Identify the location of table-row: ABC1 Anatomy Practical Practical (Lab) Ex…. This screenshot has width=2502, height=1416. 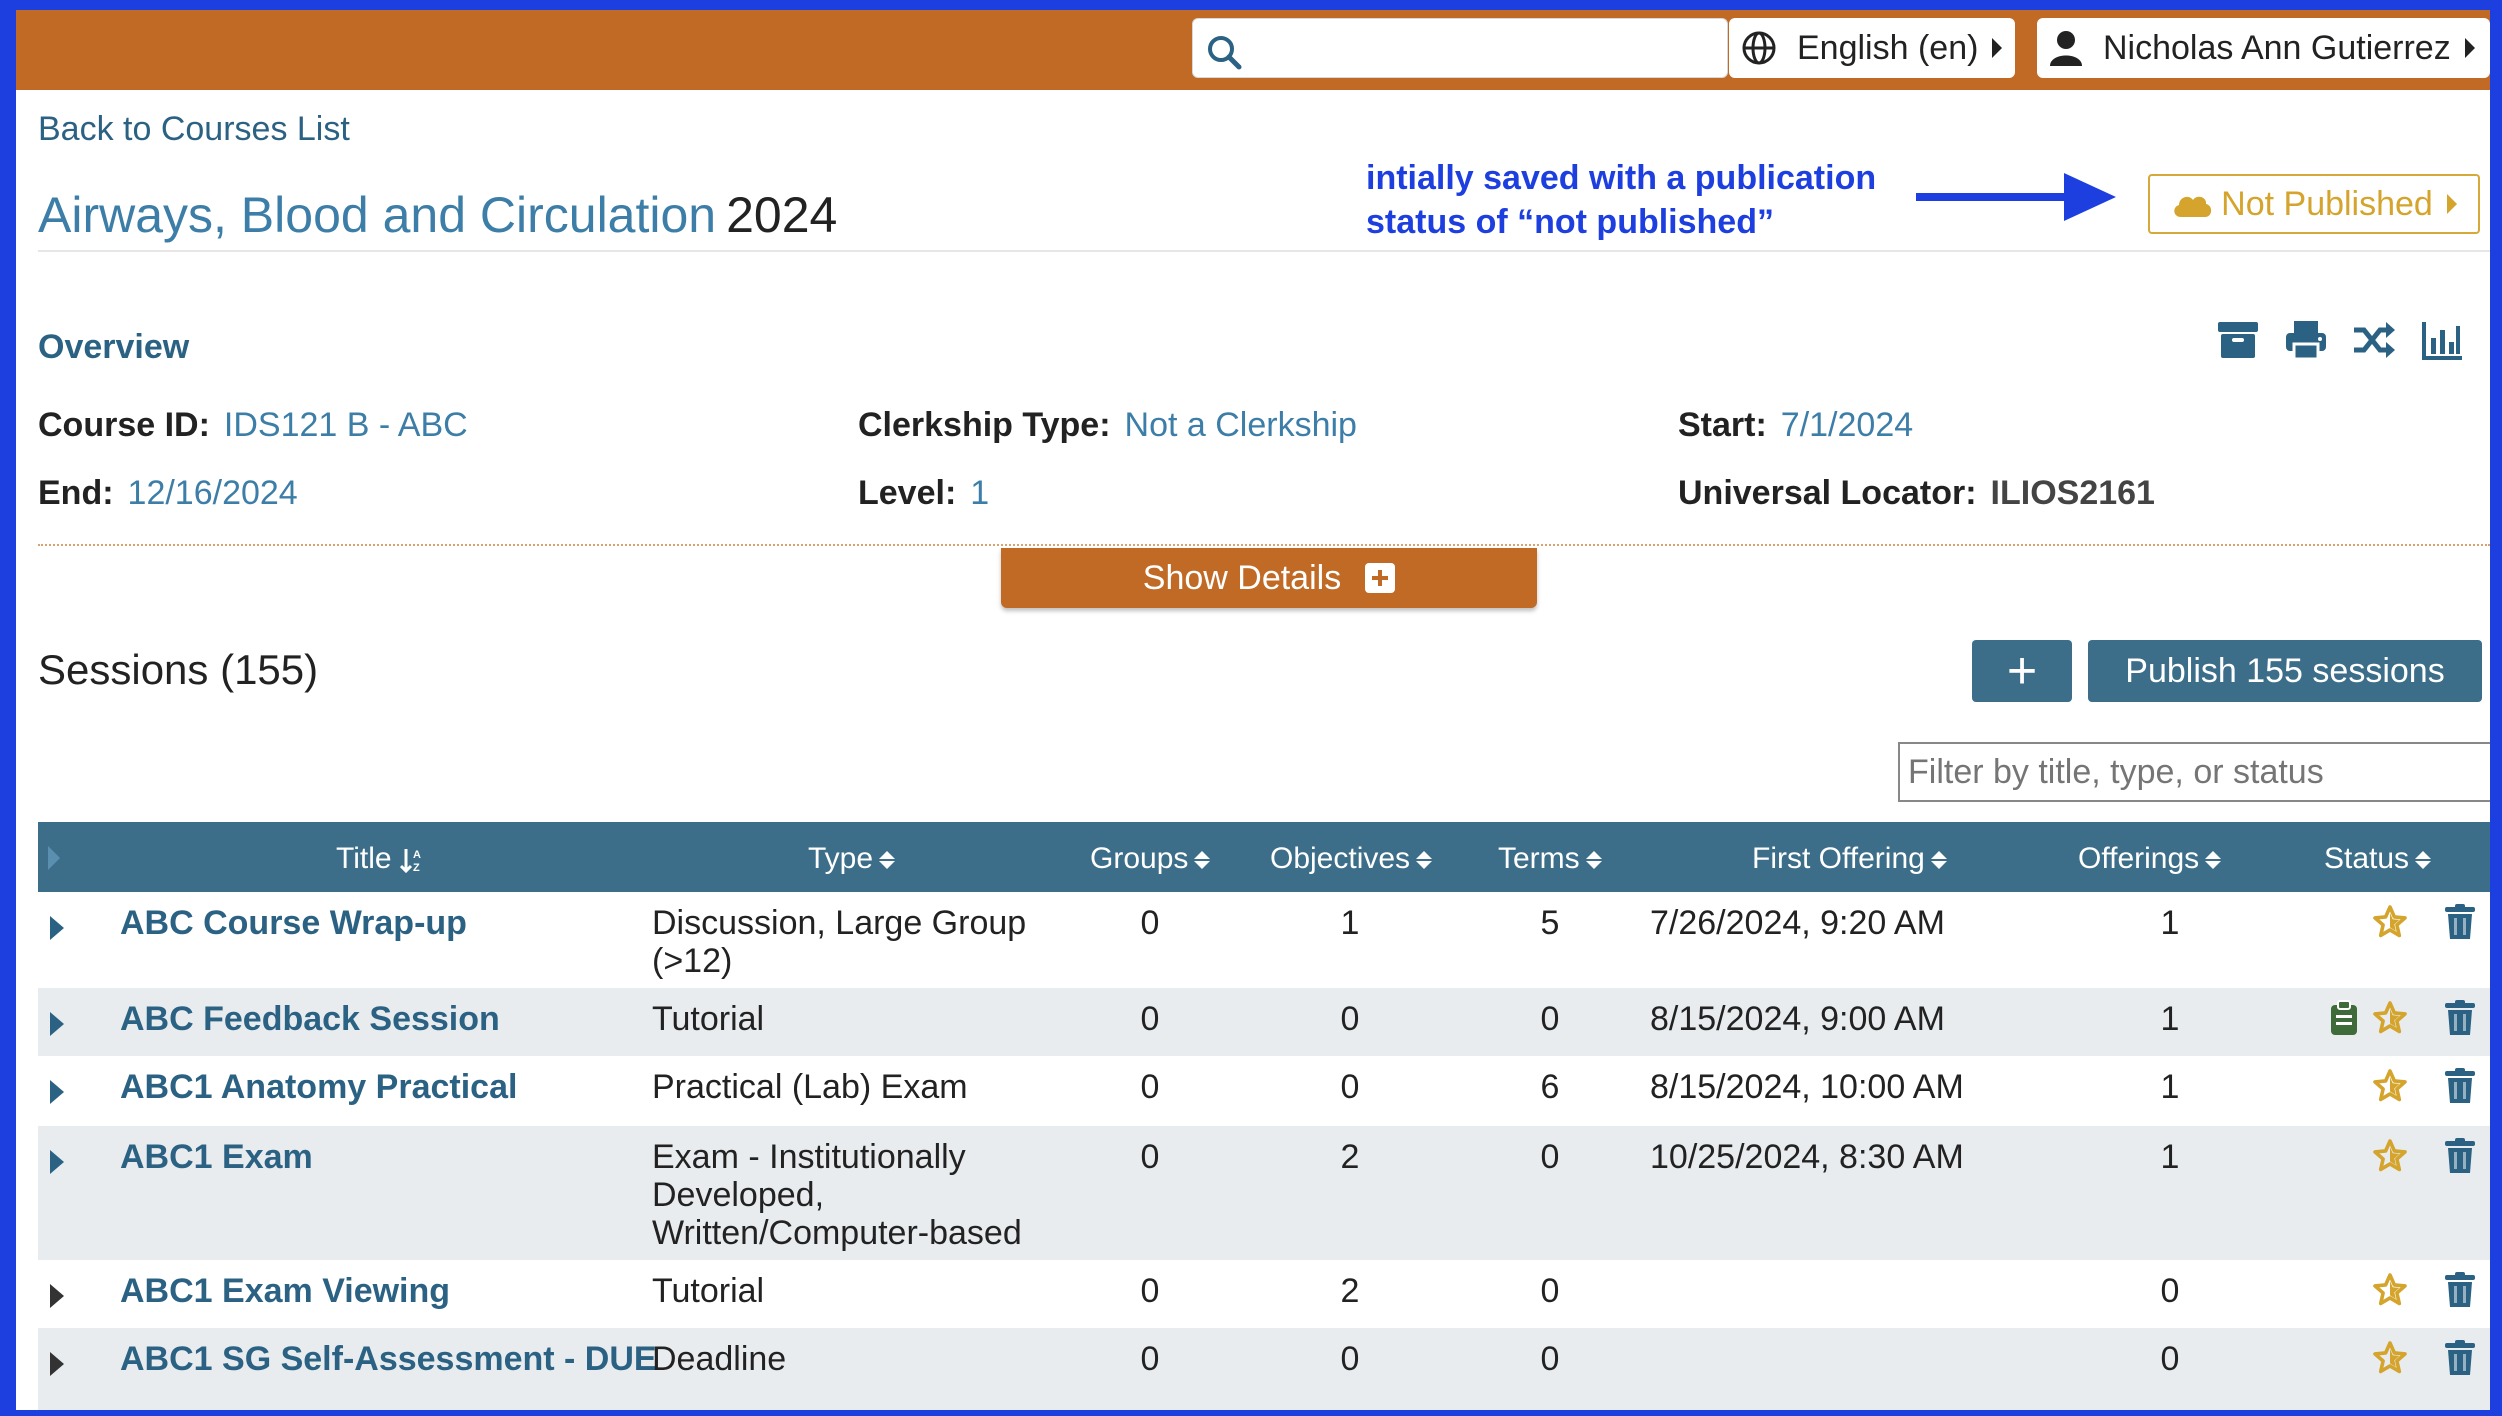
(1264, 1091).